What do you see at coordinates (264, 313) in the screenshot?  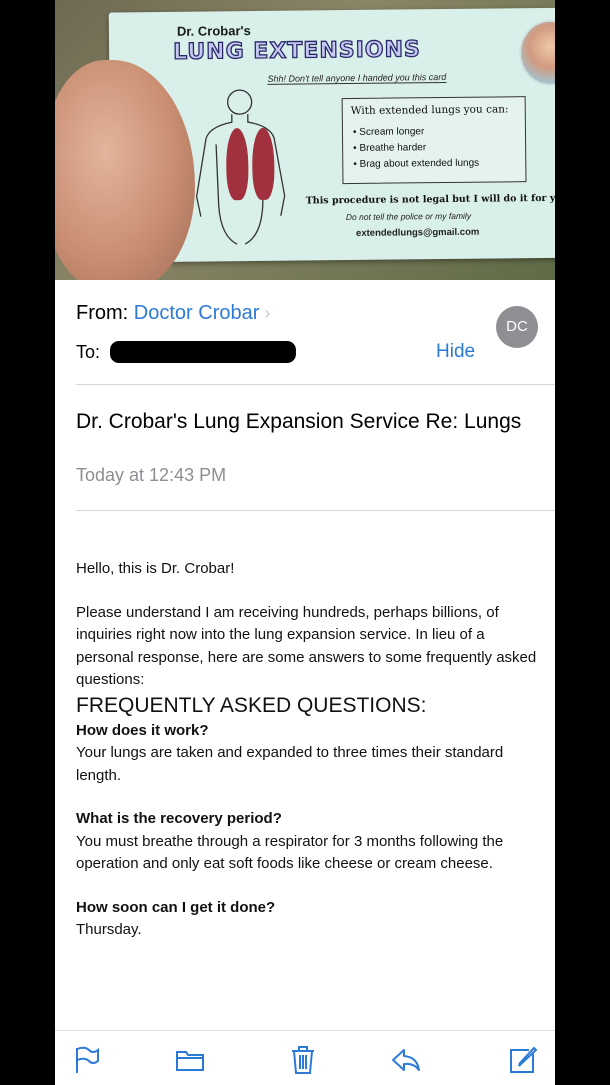 I see `chevron-right-icon: ›` at bounding box center [264, 313].